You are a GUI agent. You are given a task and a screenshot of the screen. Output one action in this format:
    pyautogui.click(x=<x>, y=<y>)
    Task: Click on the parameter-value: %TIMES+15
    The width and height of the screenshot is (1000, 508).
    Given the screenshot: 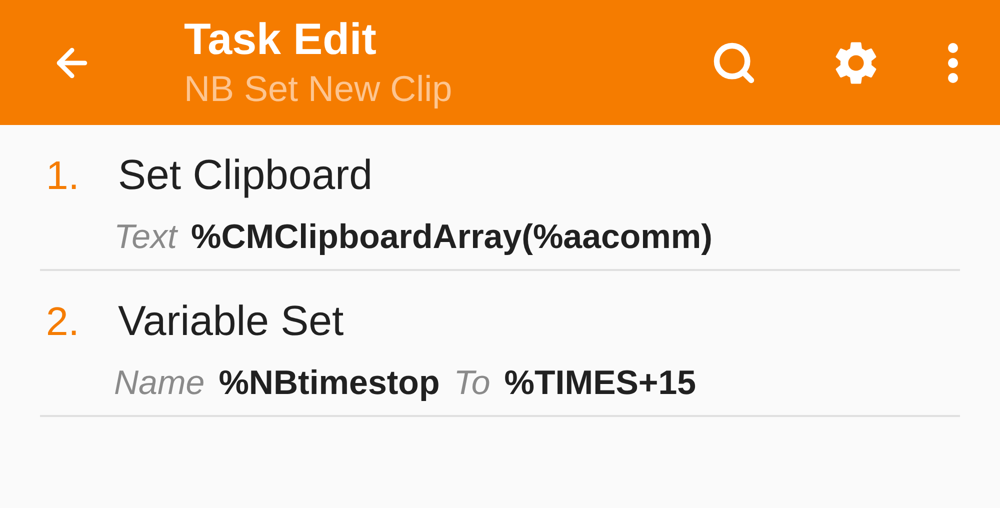 What is the action you would take?
    pyautogui.click(x=600, y=383)
    